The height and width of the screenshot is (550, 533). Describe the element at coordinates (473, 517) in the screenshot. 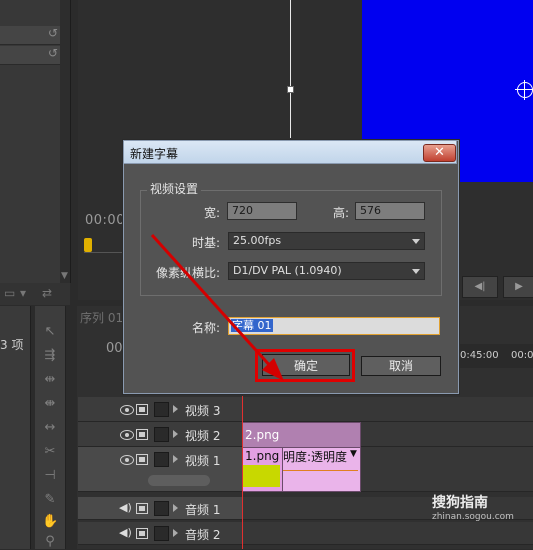

I see `watermark-url: zhinan.sogou.com` at that location.